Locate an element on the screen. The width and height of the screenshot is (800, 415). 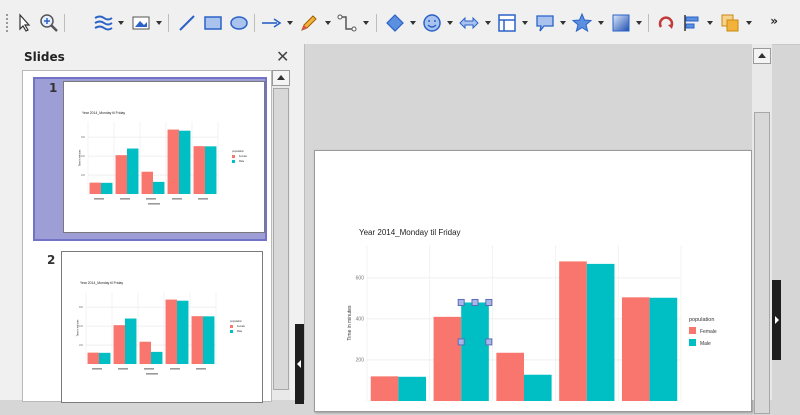
slide-number: 1 is located at coordinates (53, 88).